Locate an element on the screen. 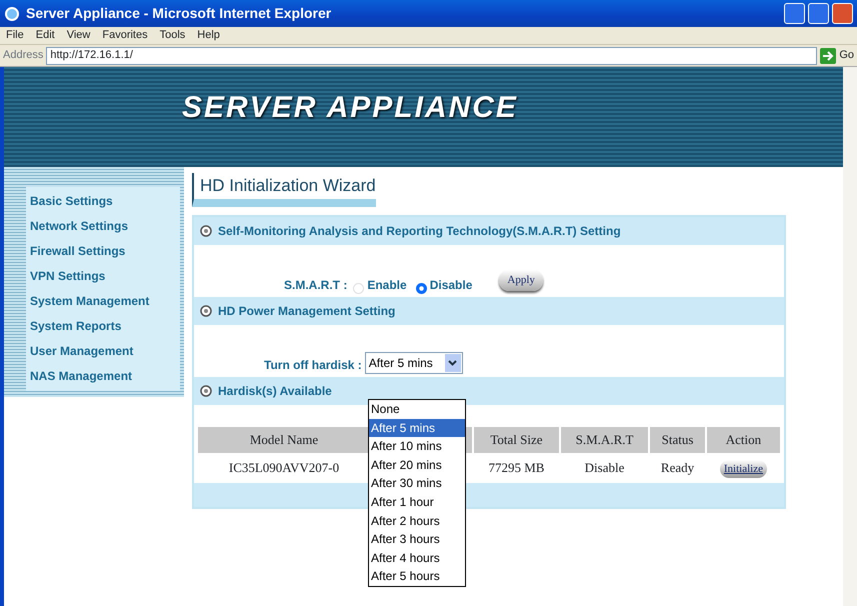 The image size is (857, 606). sidebar-item: User Management is located at coordinates (103, 351).